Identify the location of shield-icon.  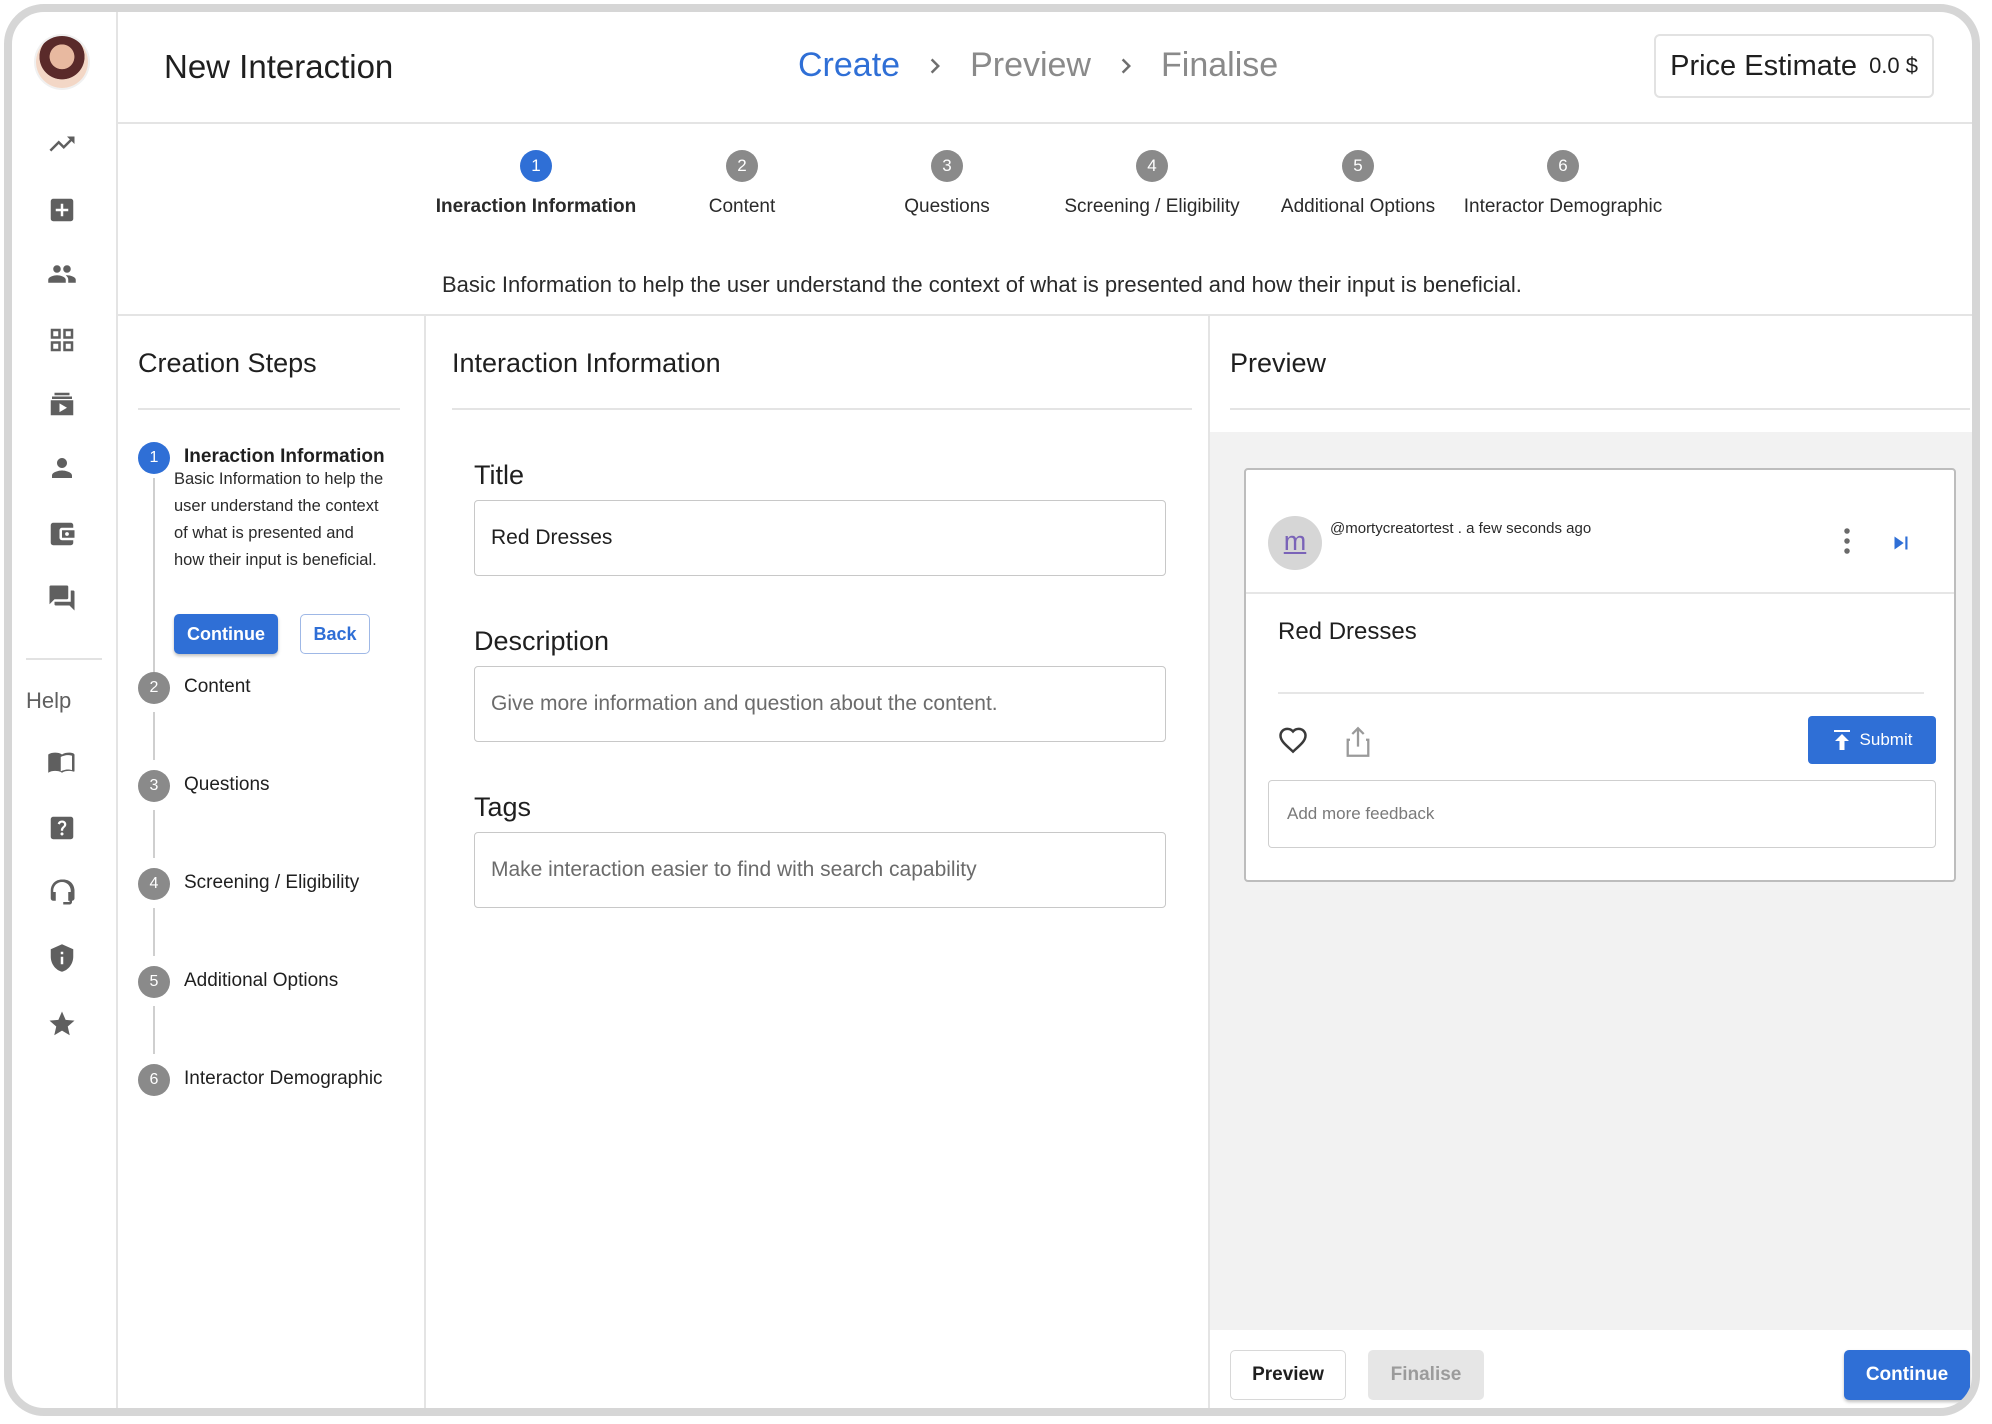
(62, 958).